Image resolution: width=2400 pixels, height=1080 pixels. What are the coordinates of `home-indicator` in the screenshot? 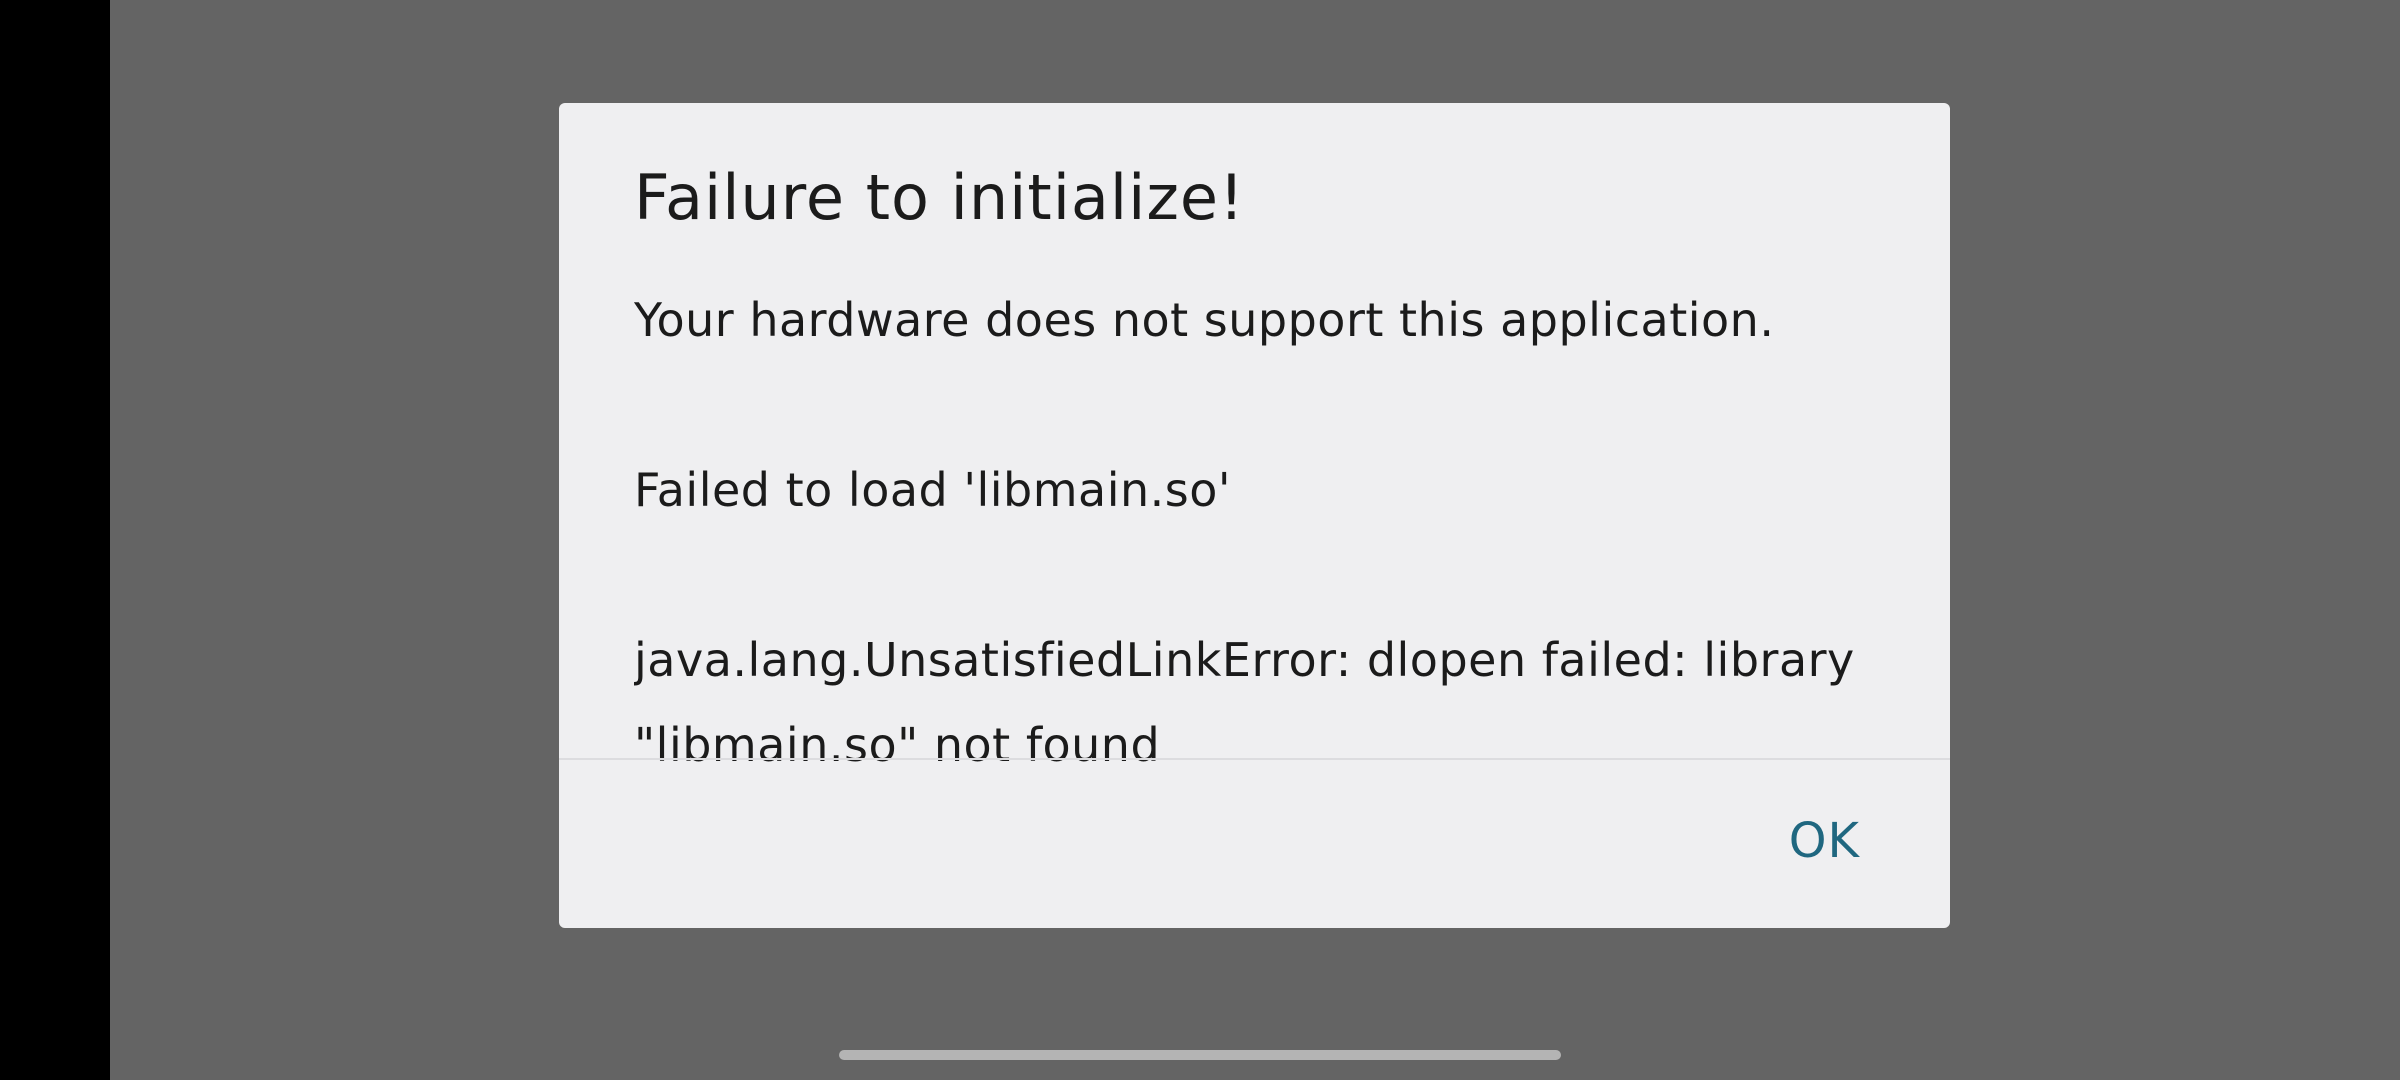 It's located at (1200, 1055).